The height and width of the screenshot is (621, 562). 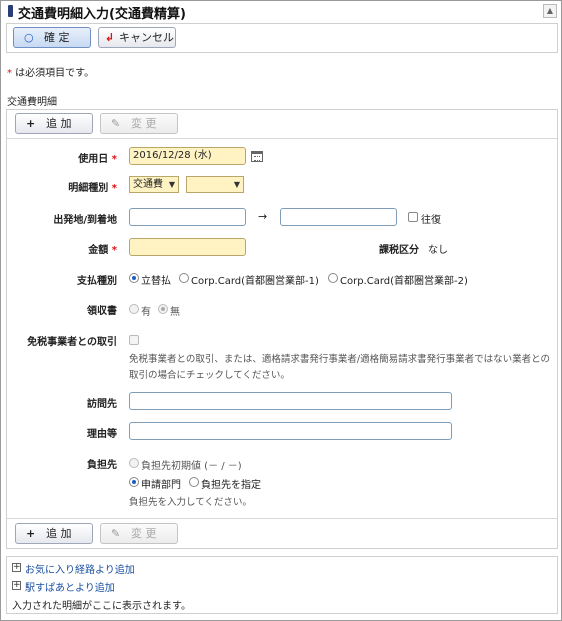 I want to click on ekispert-link: 駅すぱあとより追加, so click(x=70, y=586).